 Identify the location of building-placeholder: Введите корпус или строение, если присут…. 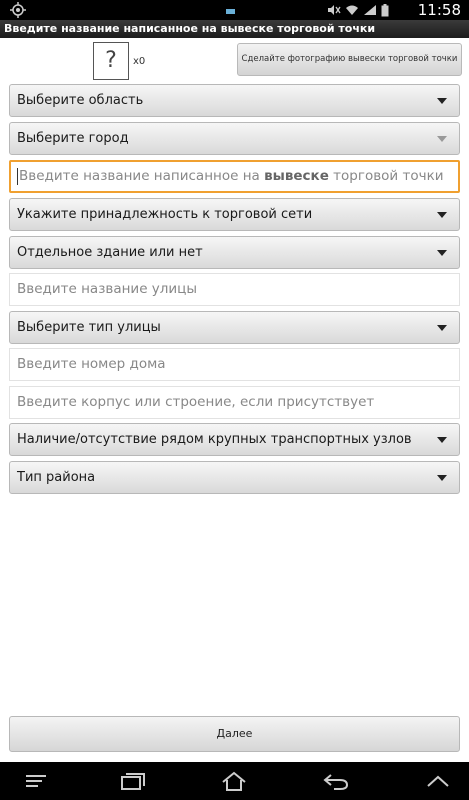
(196, 402).